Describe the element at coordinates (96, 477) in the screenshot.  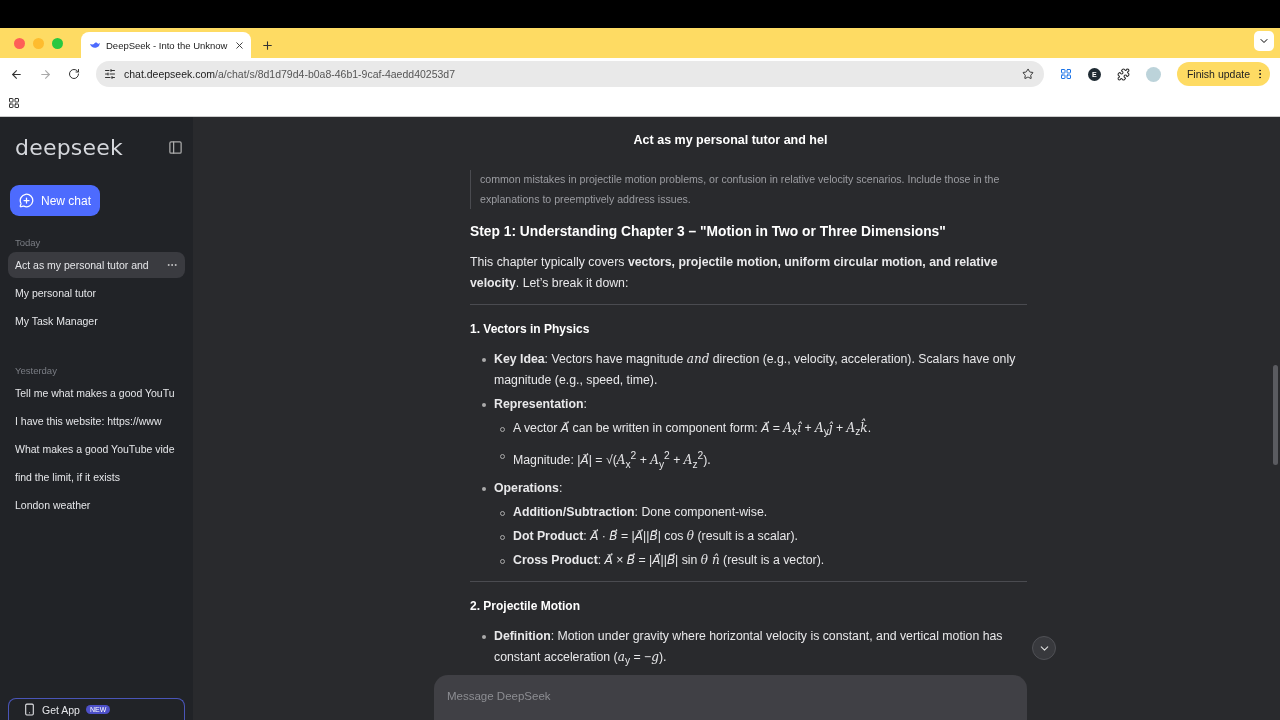
I see `chat-history-item: find the limit, if it exists` at that location.